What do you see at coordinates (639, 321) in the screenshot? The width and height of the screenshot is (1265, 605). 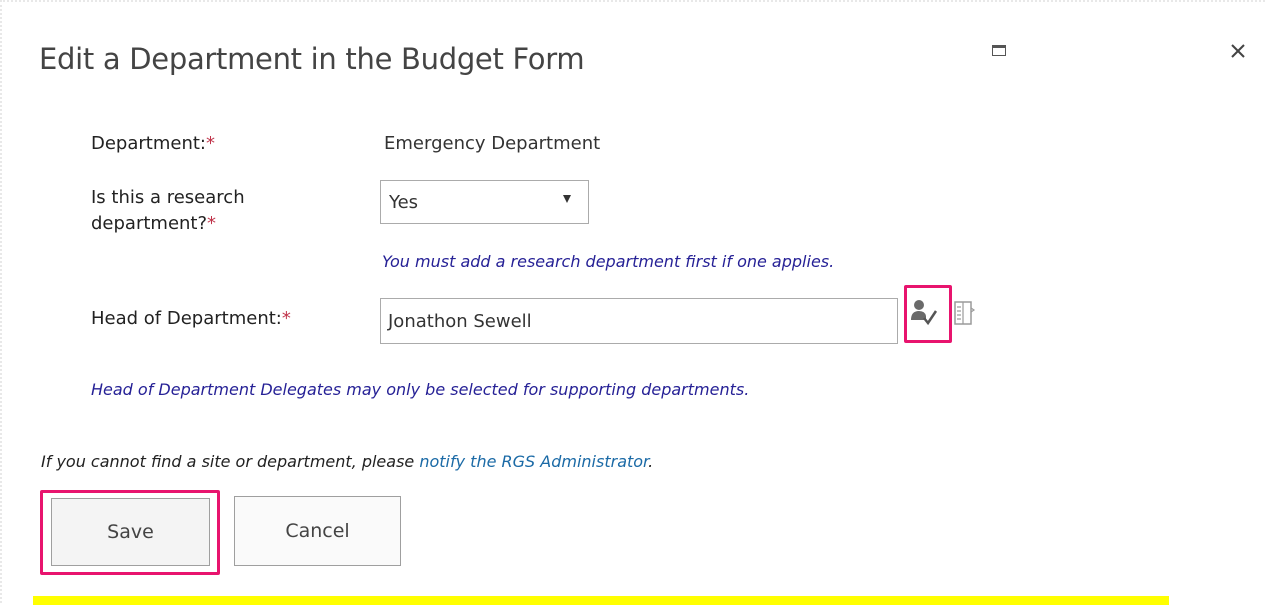 I see `head-of-department-input: Jonathon Sewell` at bounding box center [639, 321].